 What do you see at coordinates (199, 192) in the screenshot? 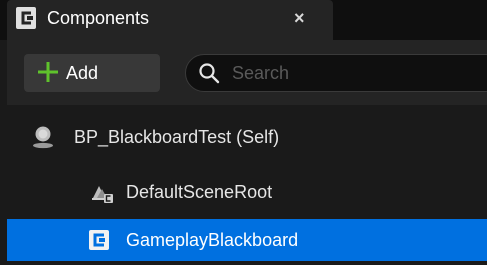
I see `tree-item-label: DefaultSceneRoot` at bounding box center [199, 192].